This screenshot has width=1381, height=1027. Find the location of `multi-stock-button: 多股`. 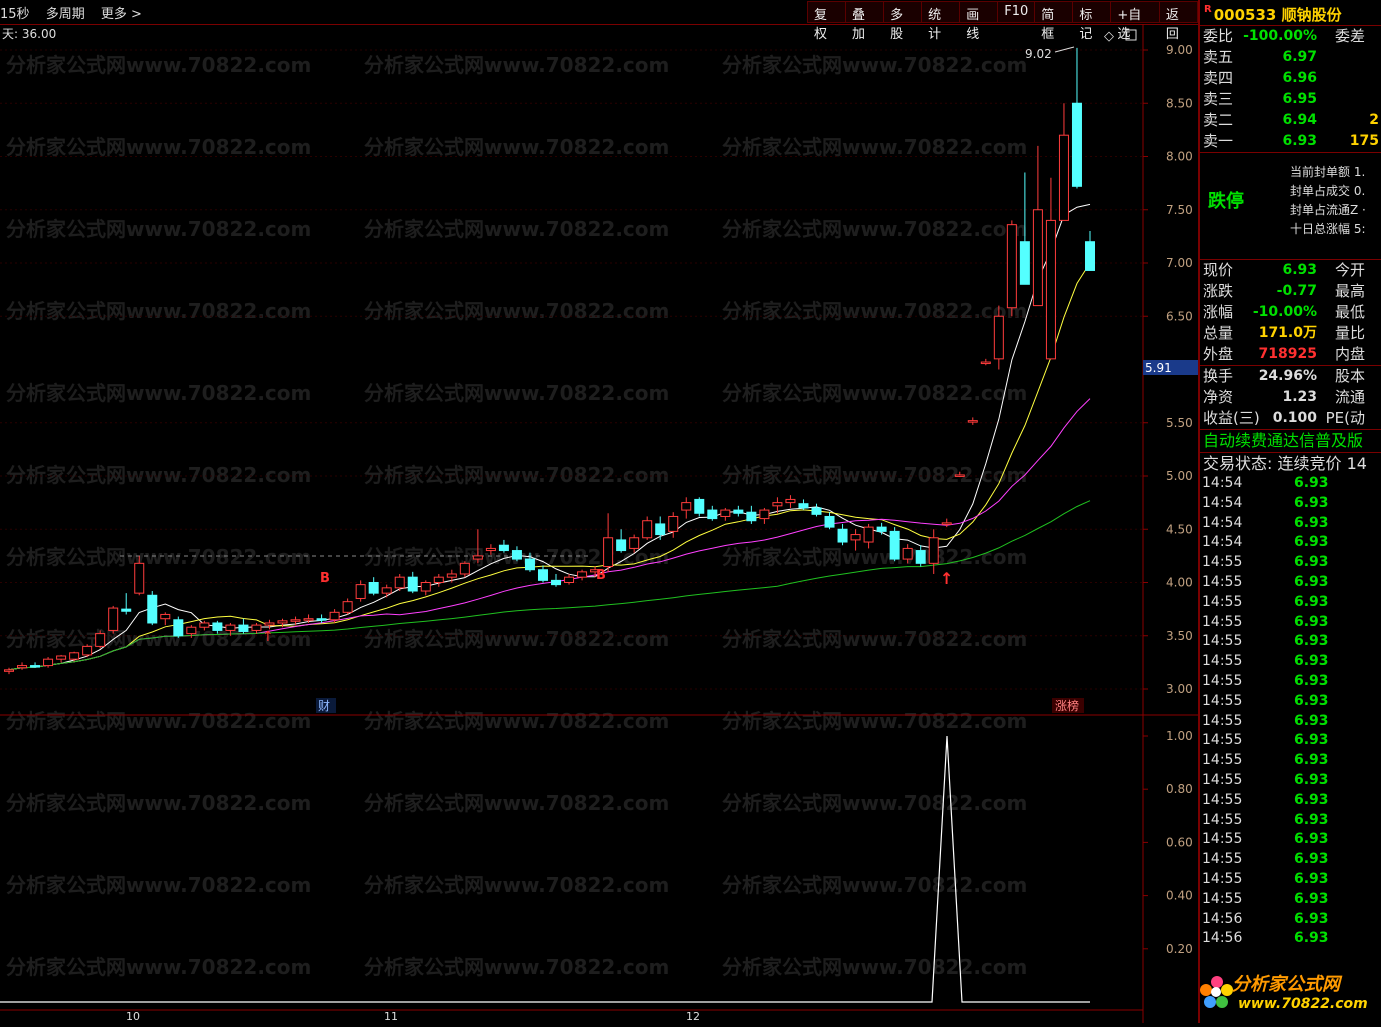

multi-stock-button: 多股 is located at coordinates (903, 21).